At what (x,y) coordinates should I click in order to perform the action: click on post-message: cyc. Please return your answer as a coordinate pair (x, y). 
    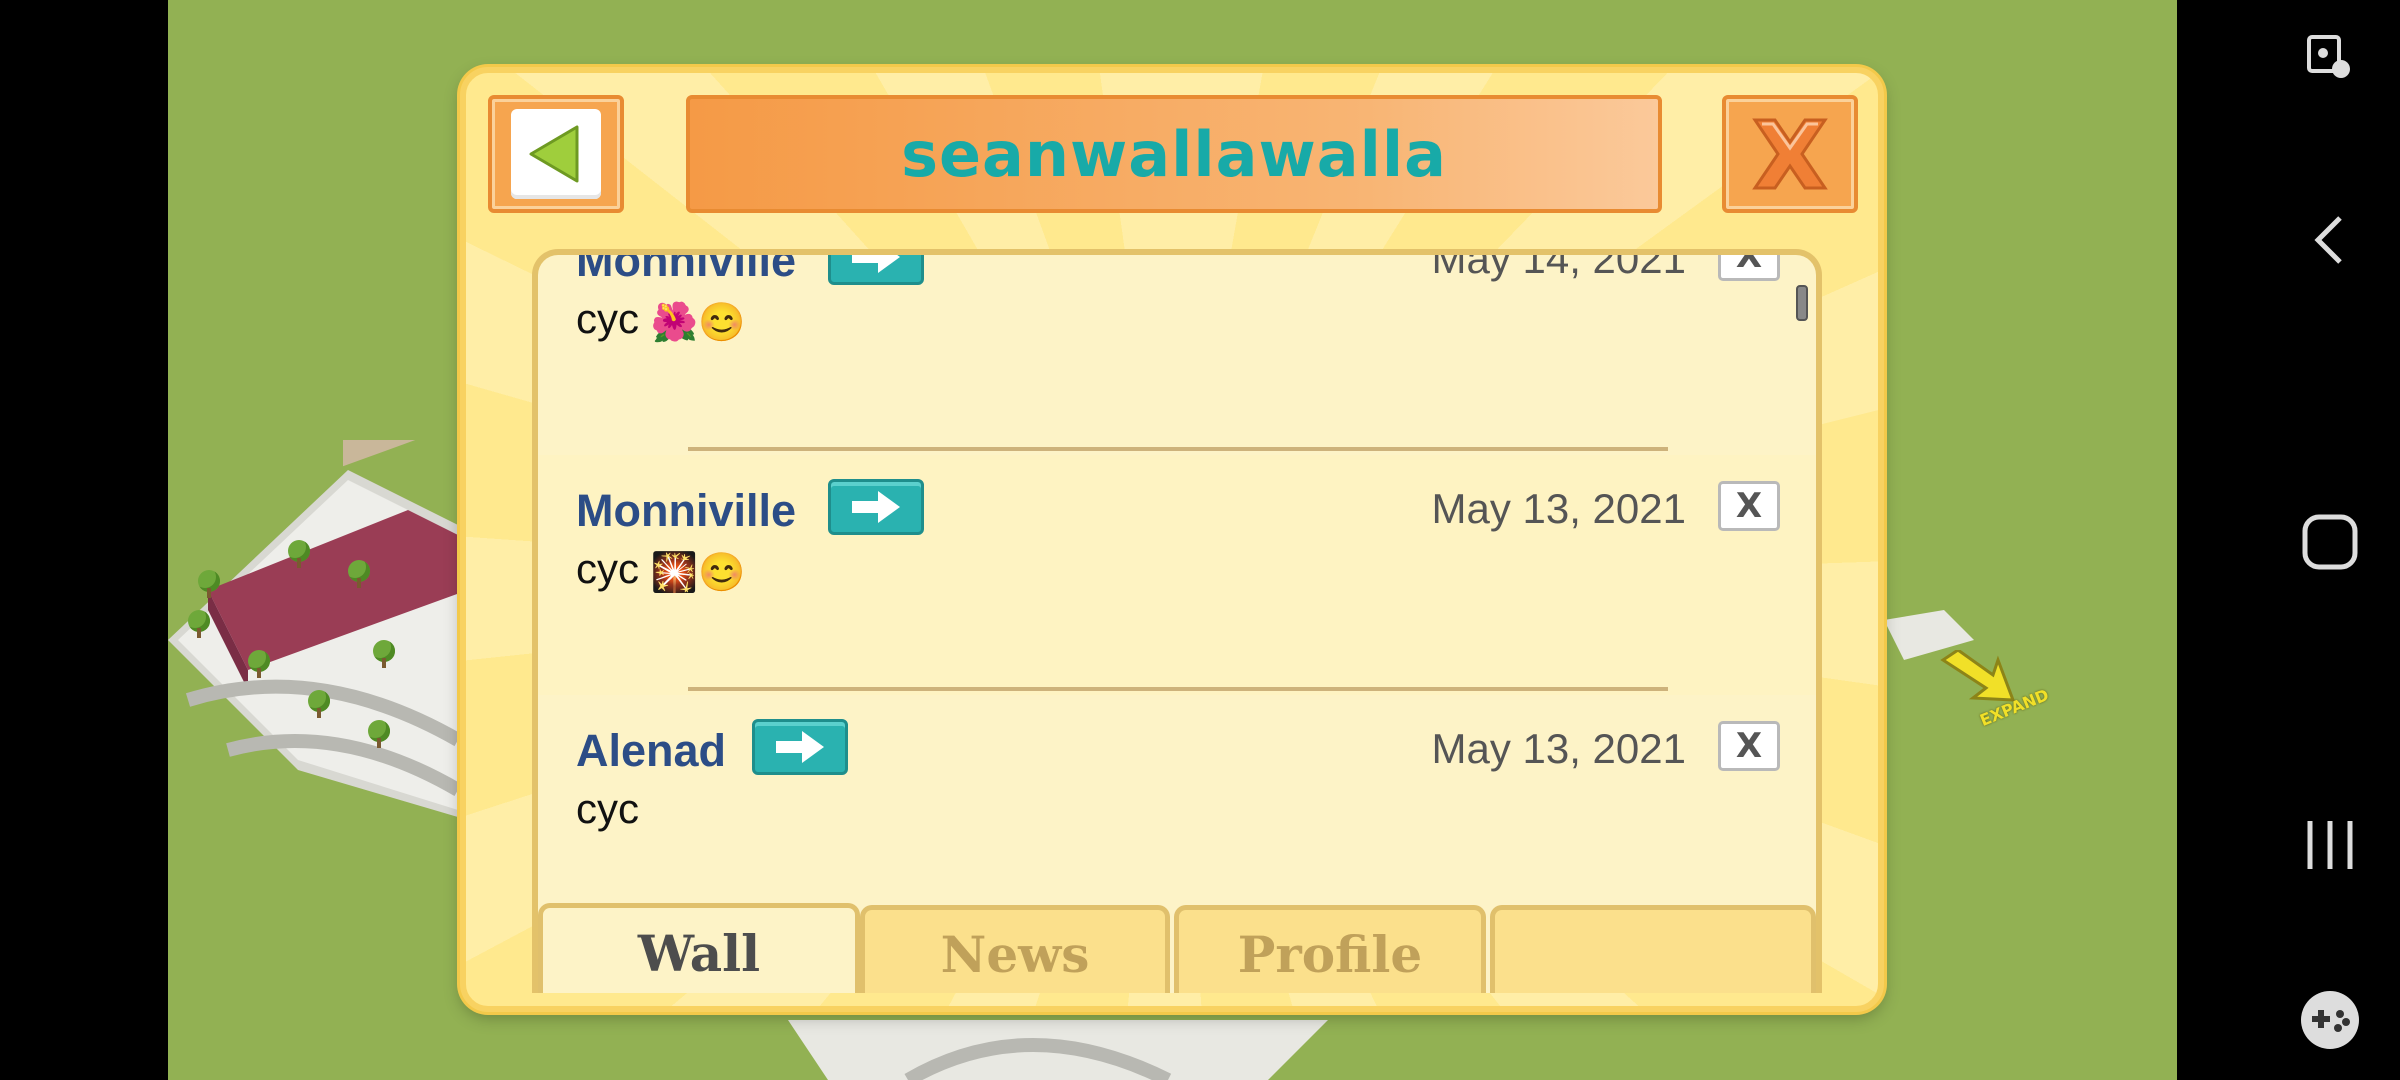
    Looking at the image, I should click on (607, 810).